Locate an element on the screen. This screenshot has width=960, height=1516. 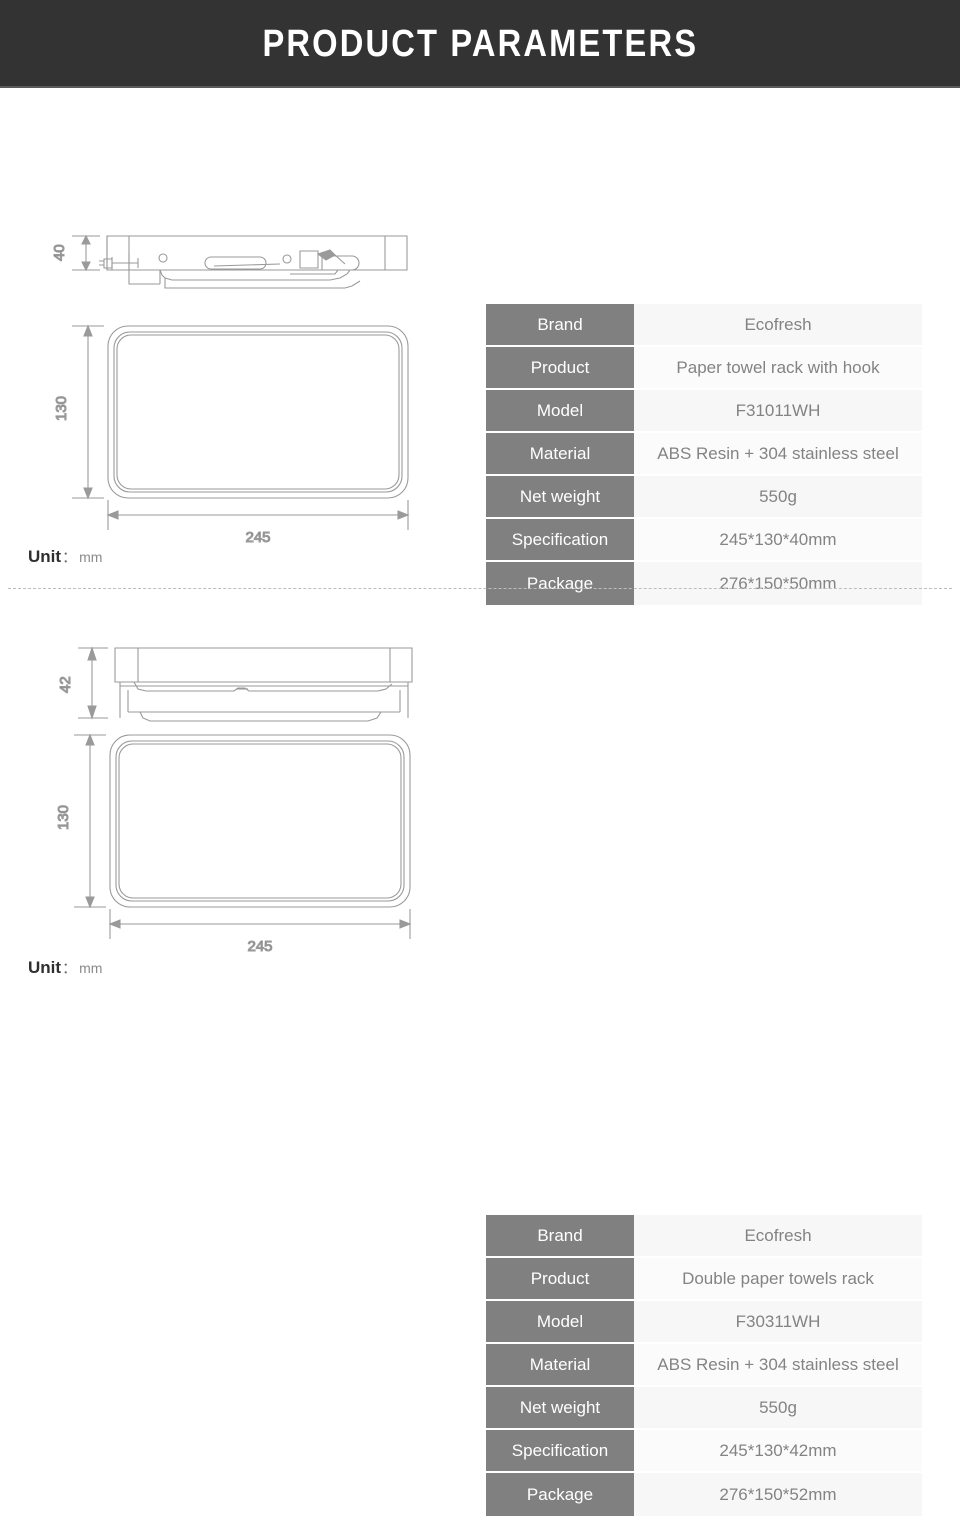
table-row: Product Double paper towels rack is located at coordinates (704, 1279).